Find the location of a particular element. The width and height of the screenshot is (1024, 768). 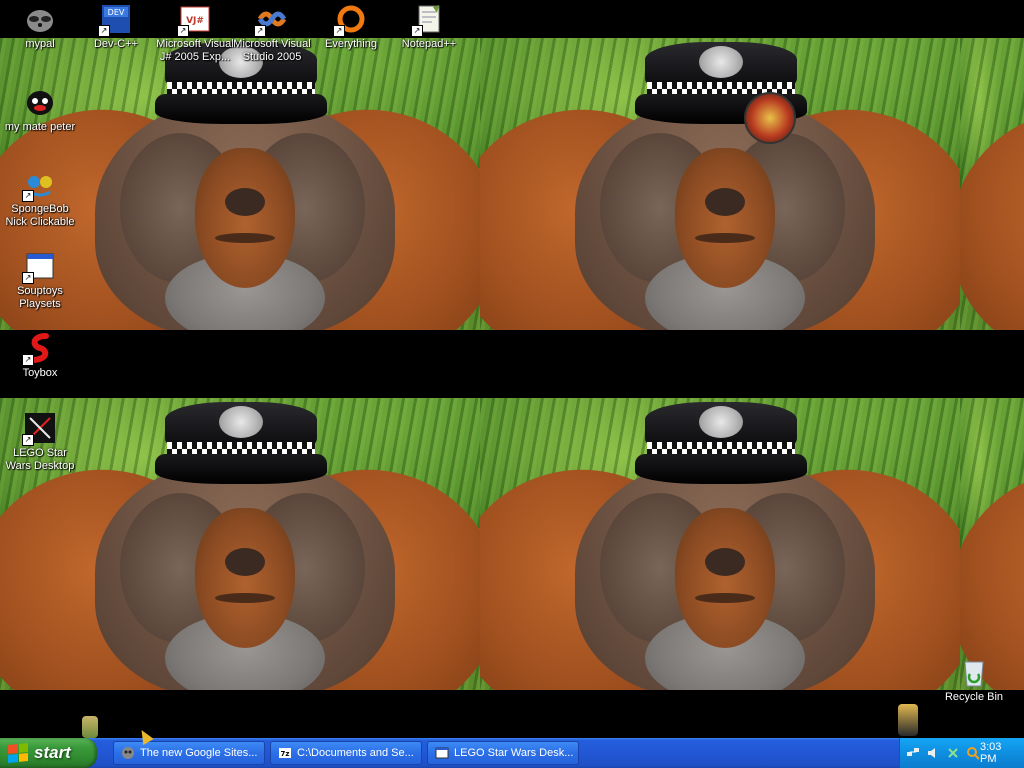

desktop-icon-toybox: ↗ Toybox is located at coordinates (40, 356).